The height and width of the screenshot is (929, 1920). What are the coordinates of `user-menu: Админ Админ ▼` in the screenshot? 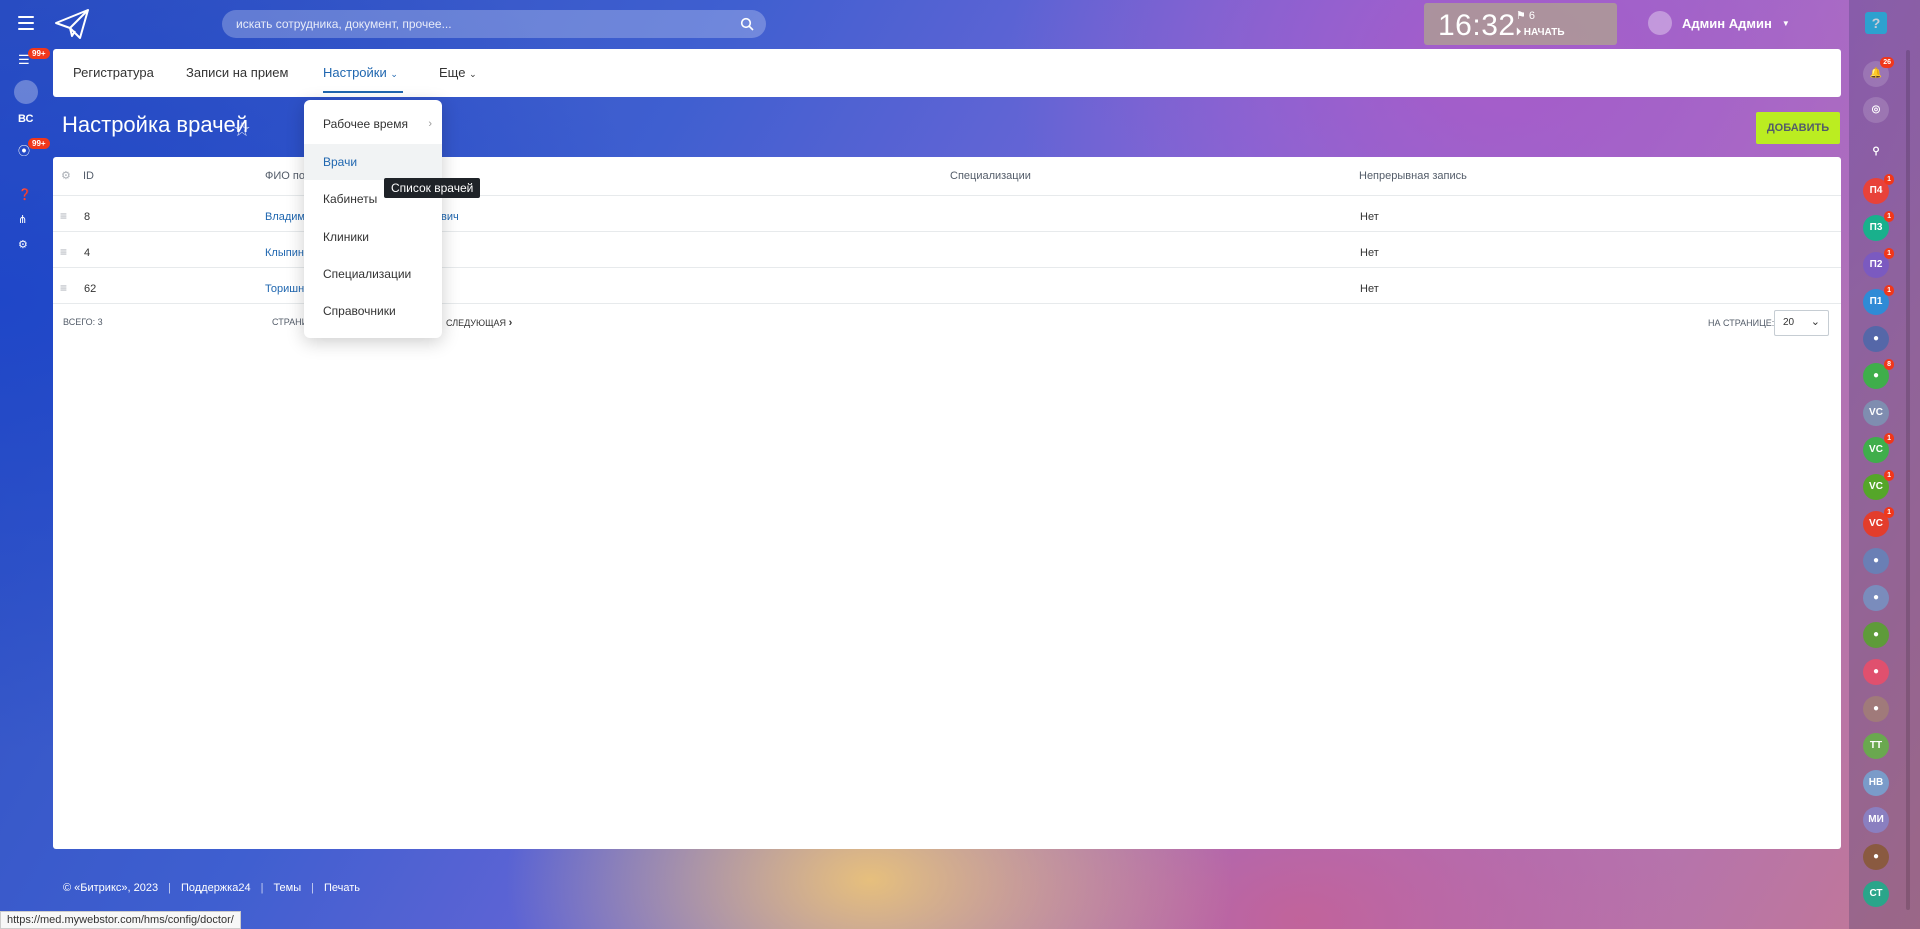 It's located at (1719, 23).